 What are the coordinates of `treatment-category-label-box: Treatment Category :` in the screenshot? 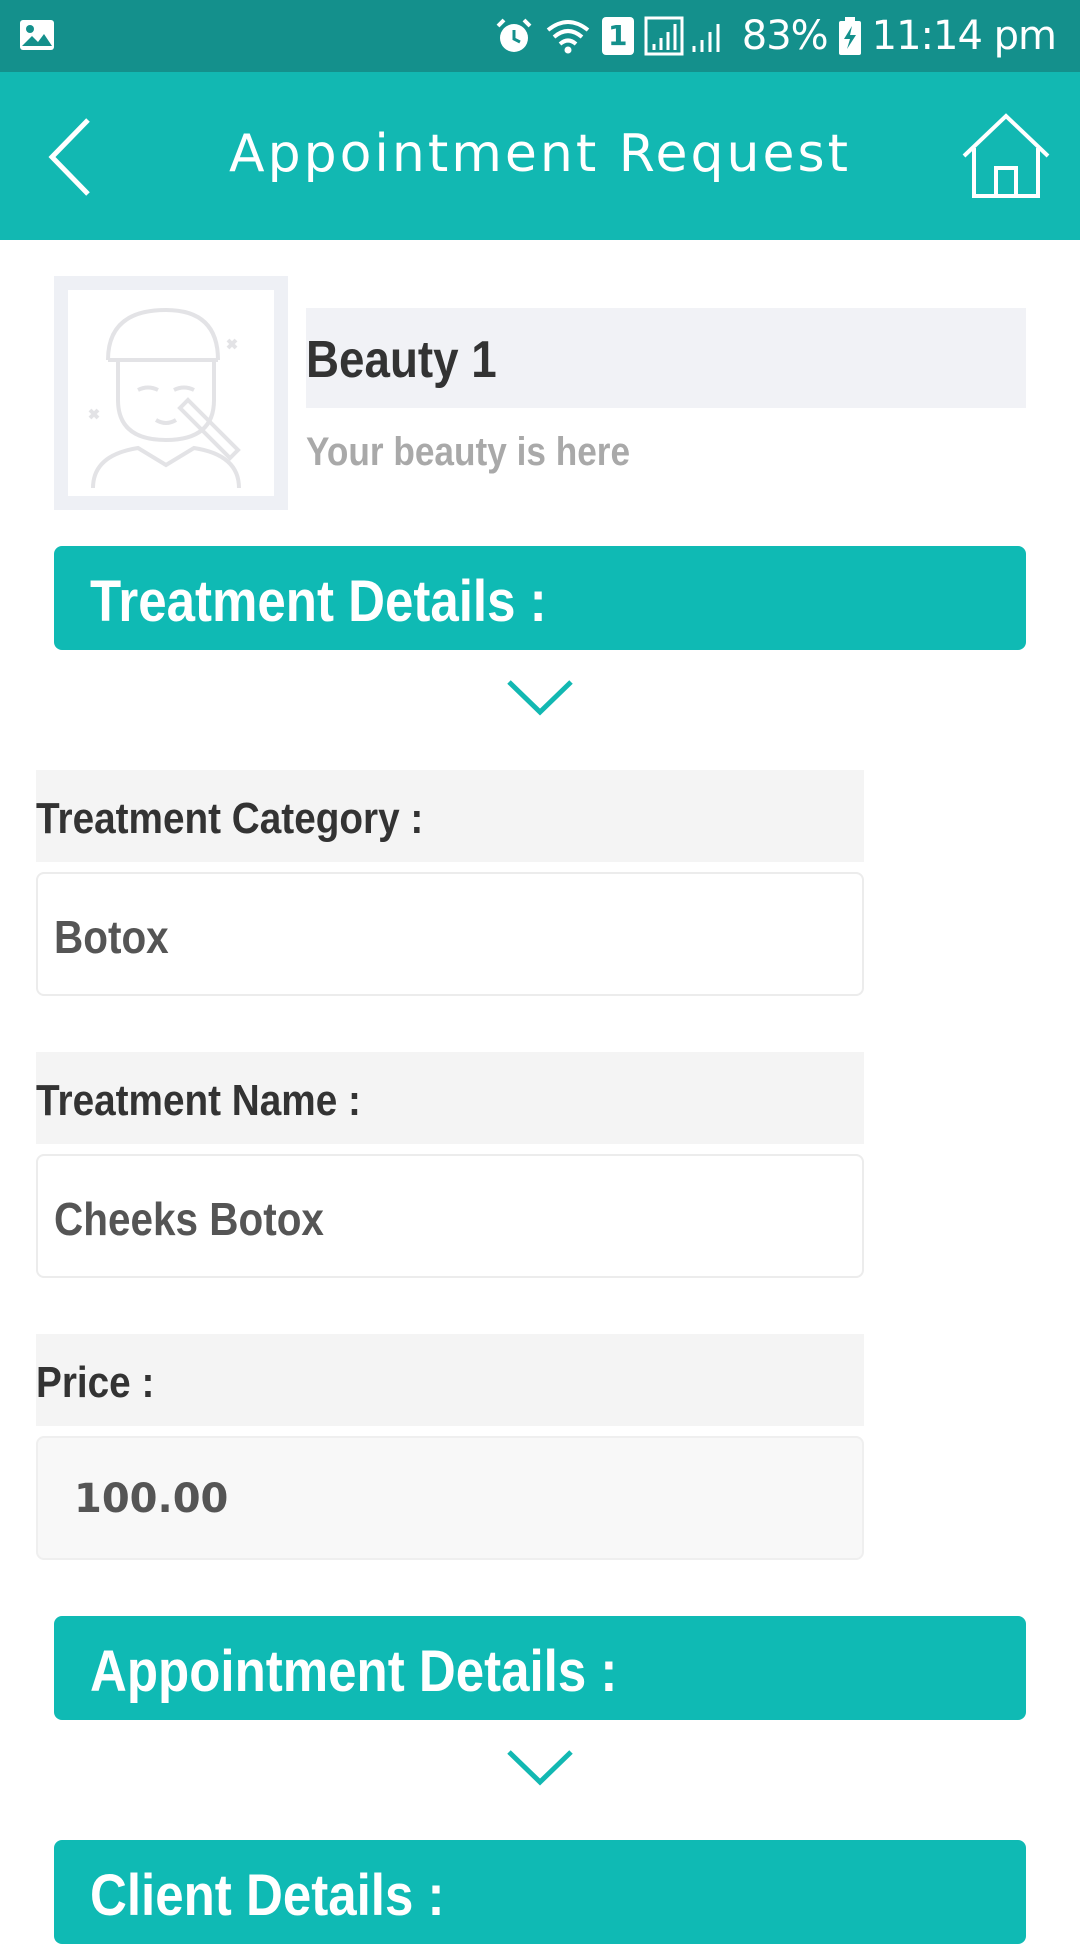 It's located at (450, 816).